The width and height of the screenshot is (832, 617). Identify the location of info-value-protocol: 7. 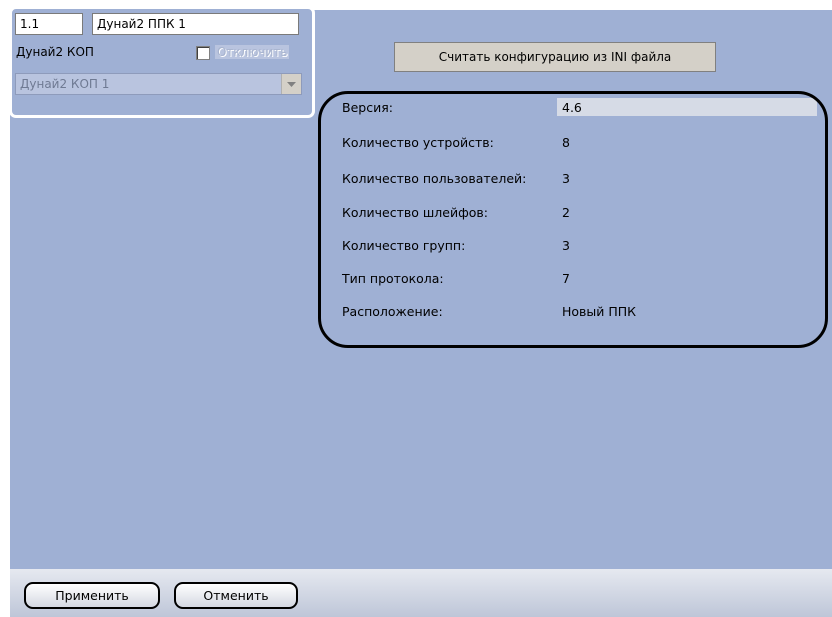
(566, 278).